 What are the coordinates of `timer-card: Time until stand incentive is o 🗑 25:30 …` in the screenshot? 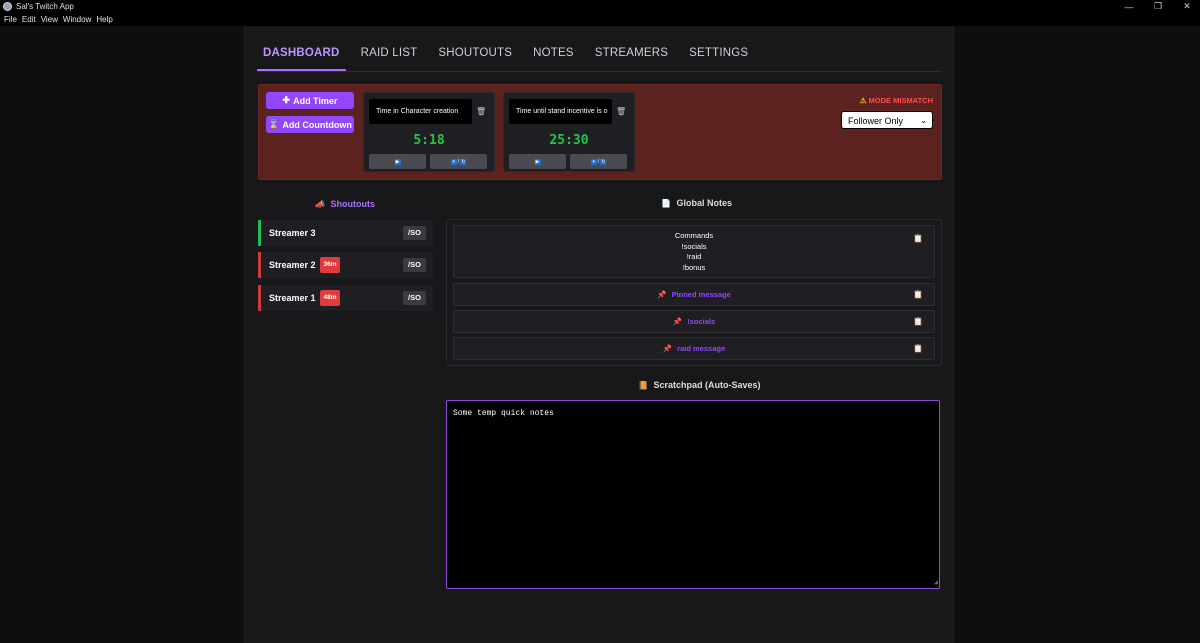 It's located at (569, 132).